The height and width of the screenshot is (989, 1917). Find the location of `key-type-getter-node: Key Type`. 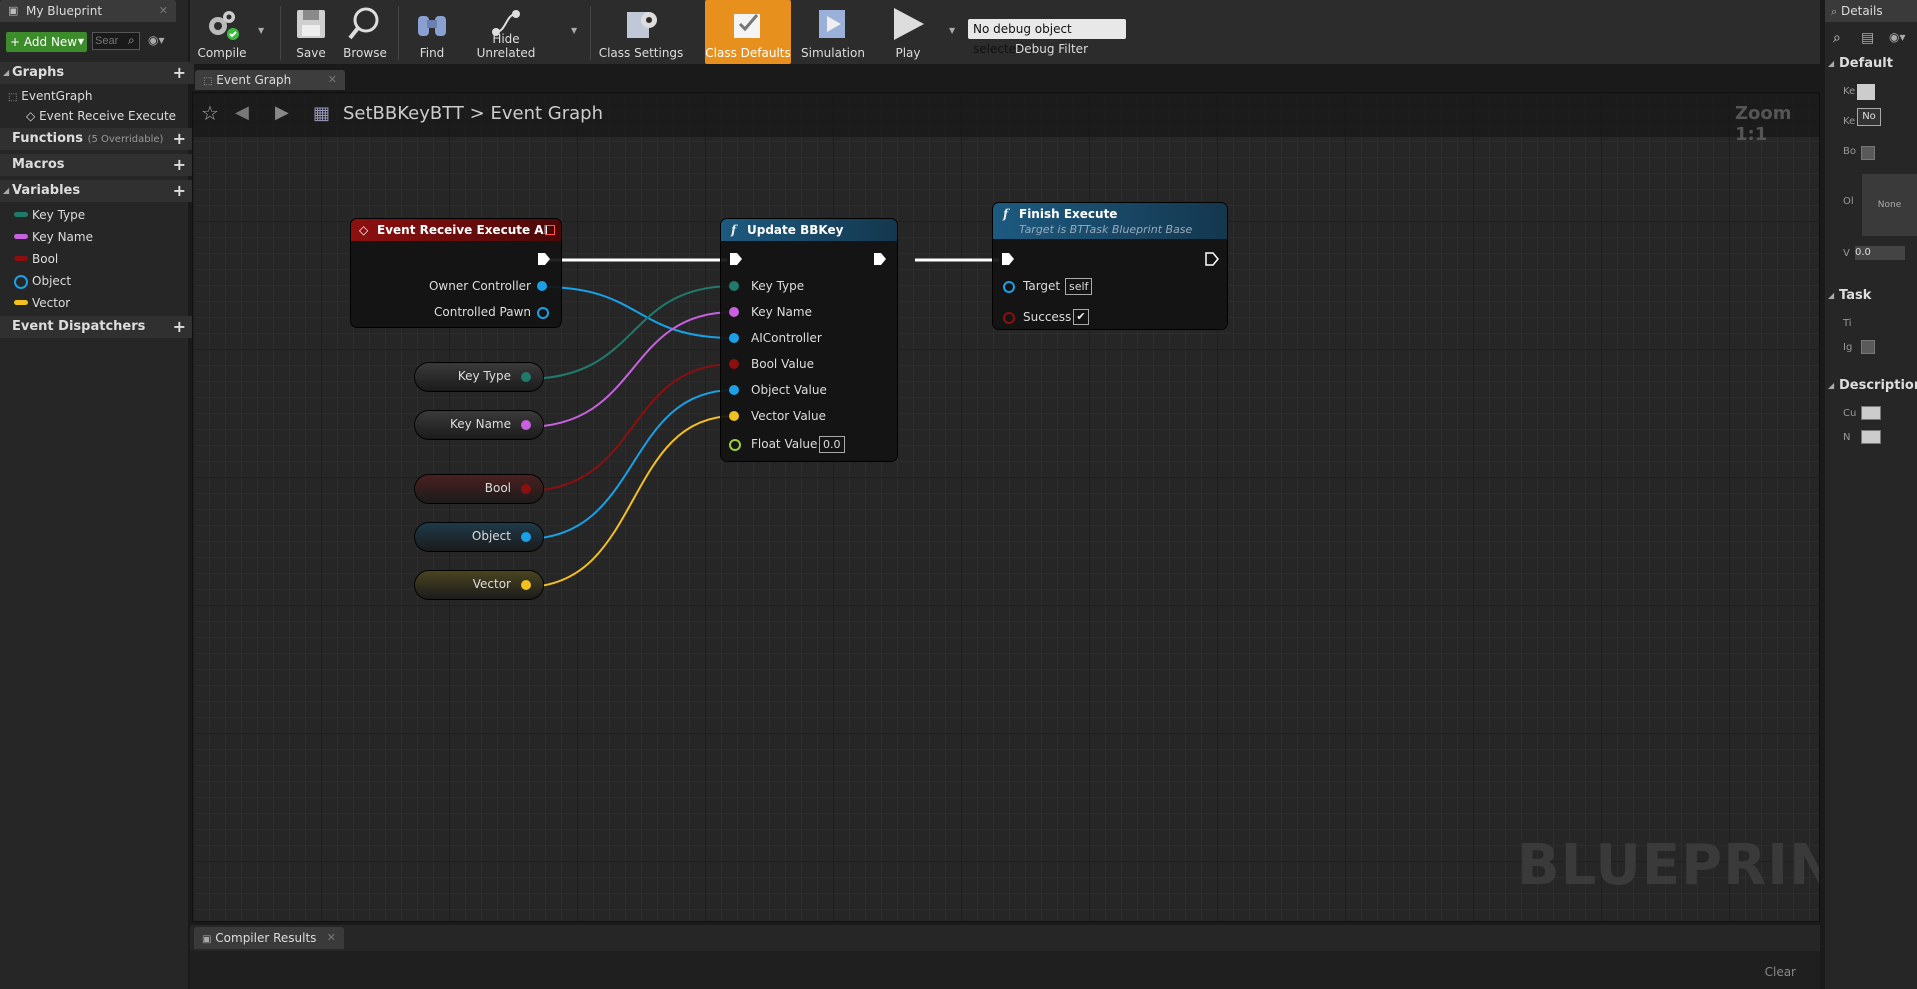

key-type-getter-node: Key Type is located at coordinates (479, 377).